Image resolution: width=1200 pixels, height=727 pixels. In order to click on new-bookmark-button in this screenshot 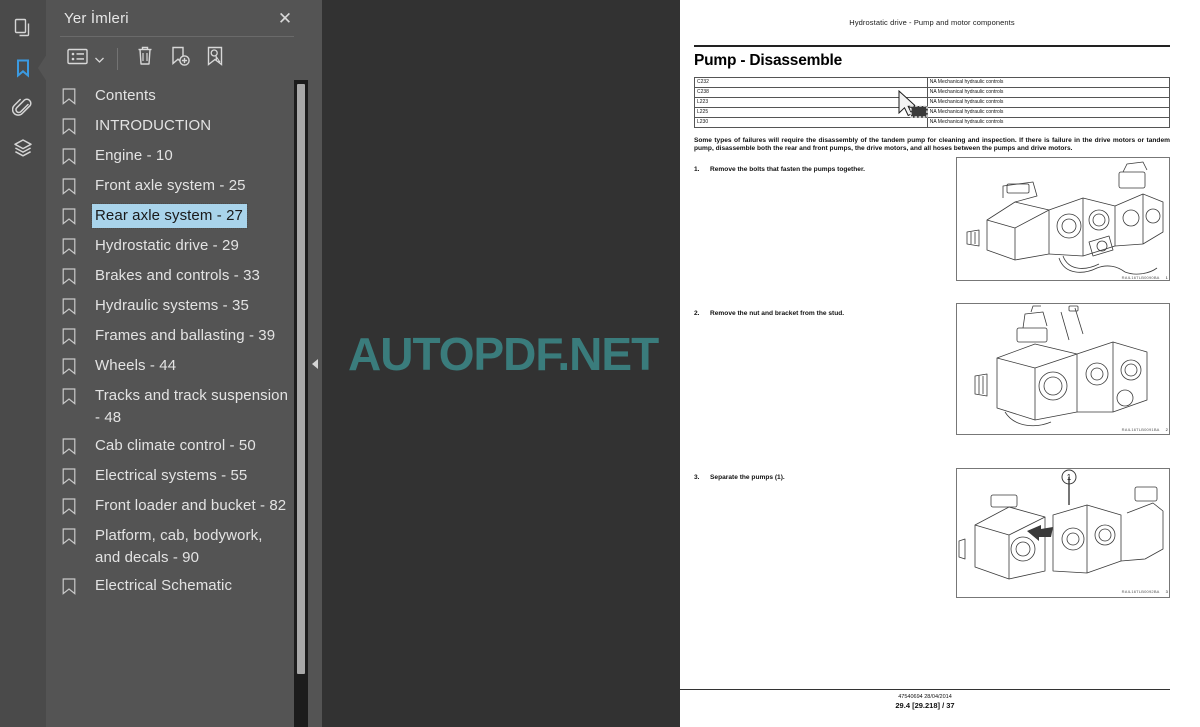, I will do `click(180, 59)`.